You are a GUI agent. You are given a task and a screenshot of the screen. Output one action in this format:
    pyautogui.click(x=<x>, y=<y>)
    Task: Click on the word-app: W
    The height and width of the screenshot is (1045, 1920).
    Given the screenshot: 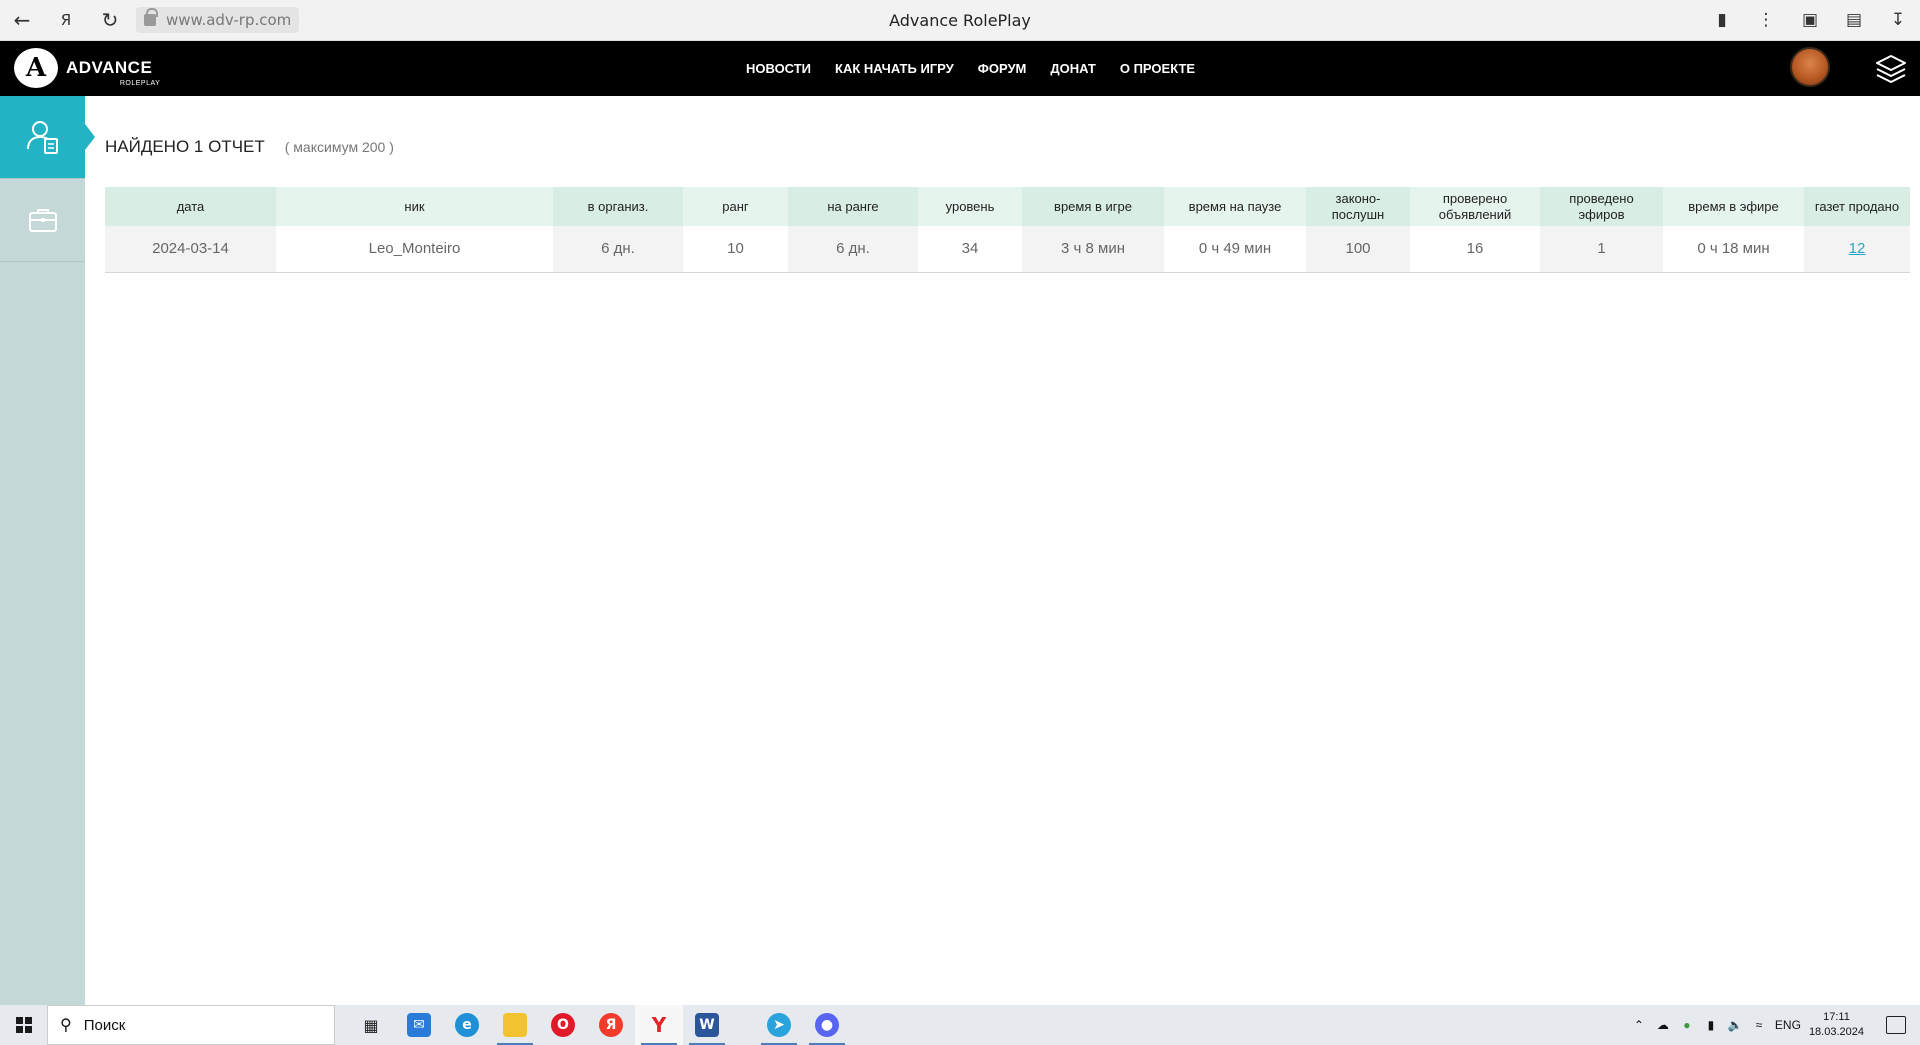 What is the action you would take?
    pyautogui.click(x=707, y=1025)
    